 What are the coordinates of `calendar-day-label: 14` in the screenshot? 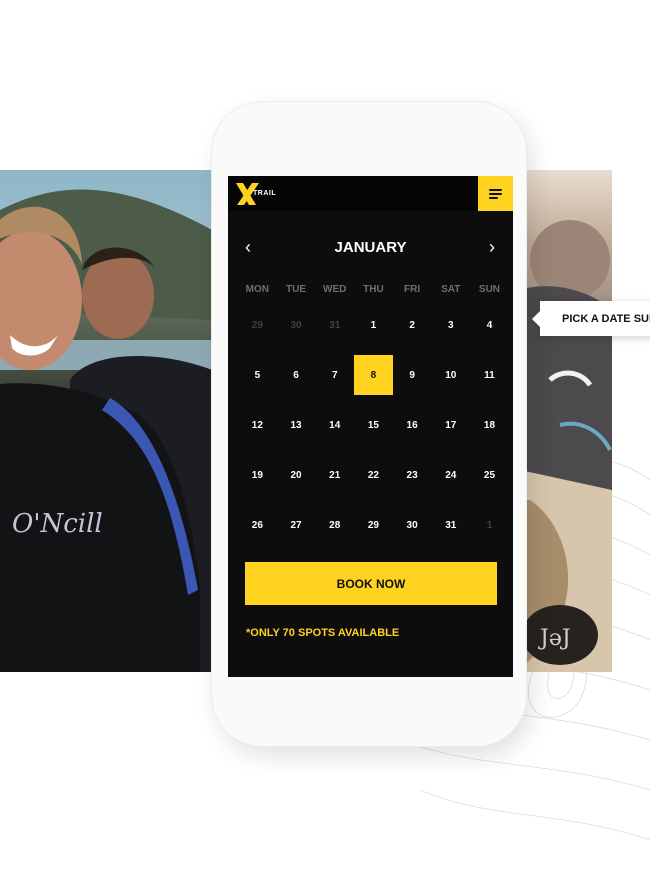 It's located at (335, 425).